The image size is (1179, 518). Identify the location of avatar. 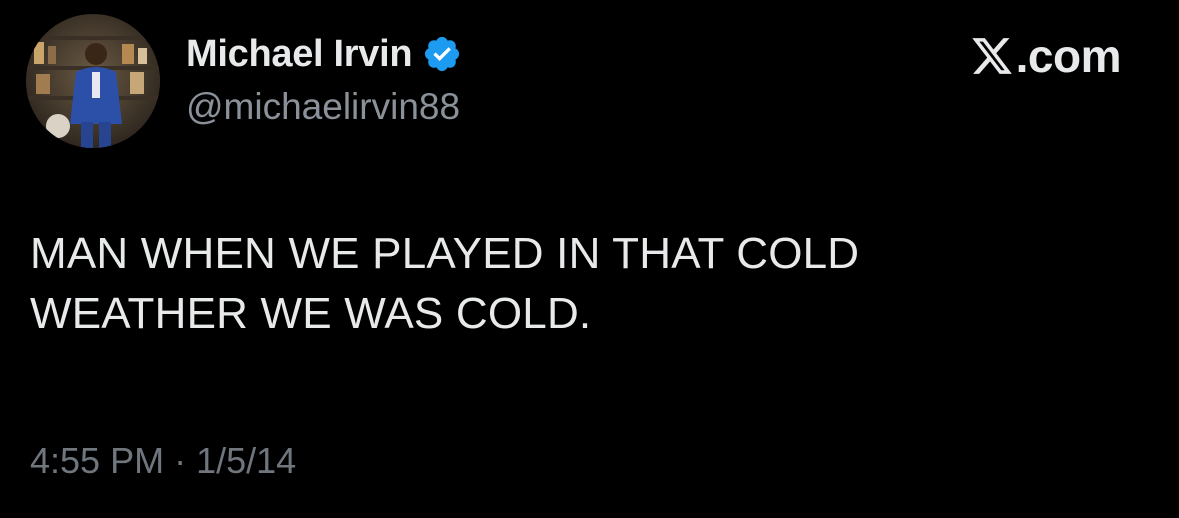
(93, 81).